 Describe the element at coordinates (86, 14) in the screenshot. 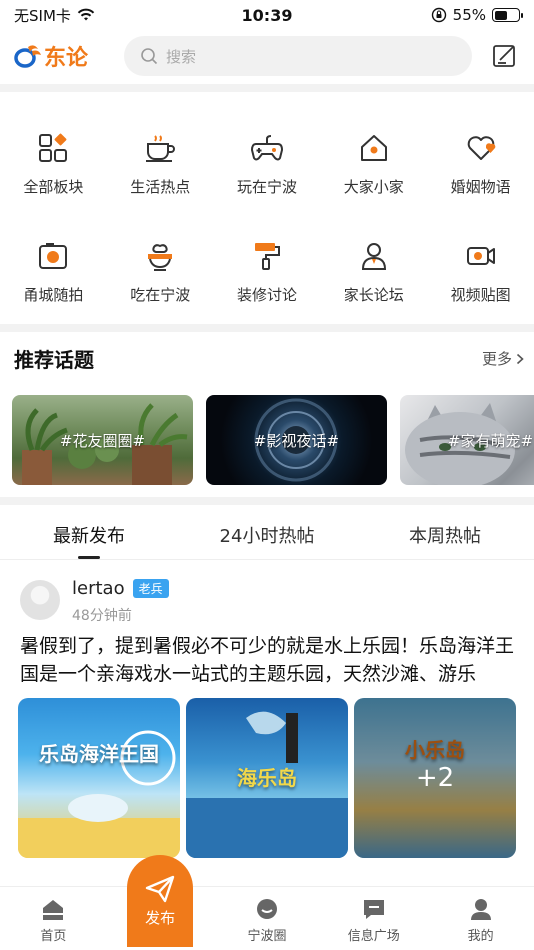

I see `wifi-icon` at that location.